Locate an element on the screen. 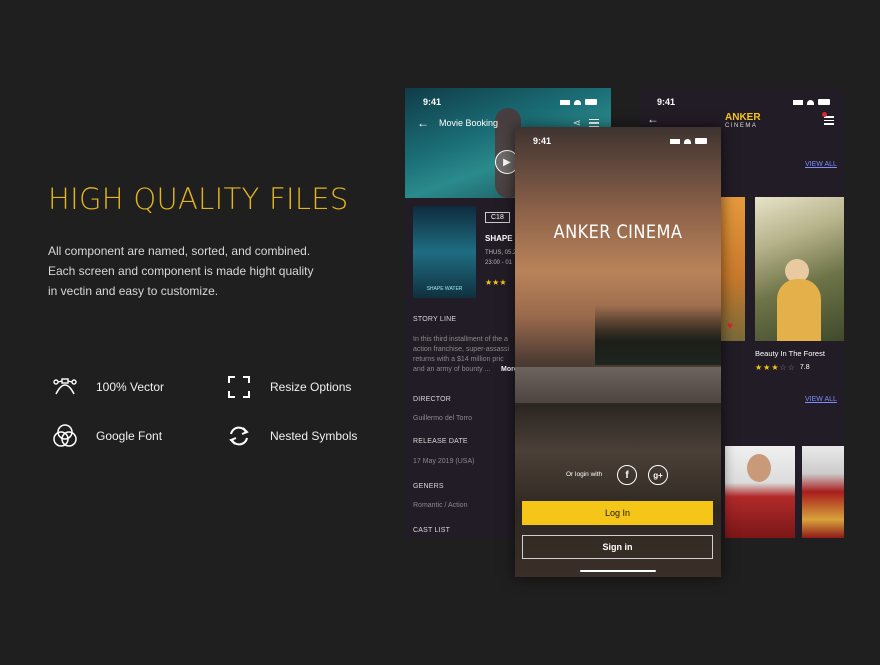  sign-in-button: Sign in is located at coordinates (617, 547).